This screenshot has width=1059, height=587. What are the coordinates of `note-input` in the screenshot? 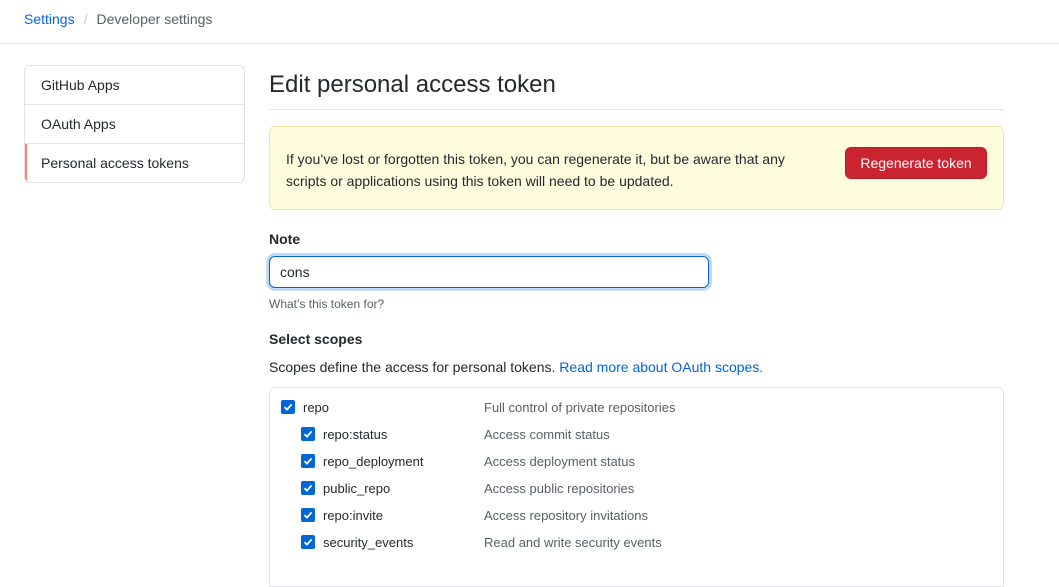 It's located at (489, 272).